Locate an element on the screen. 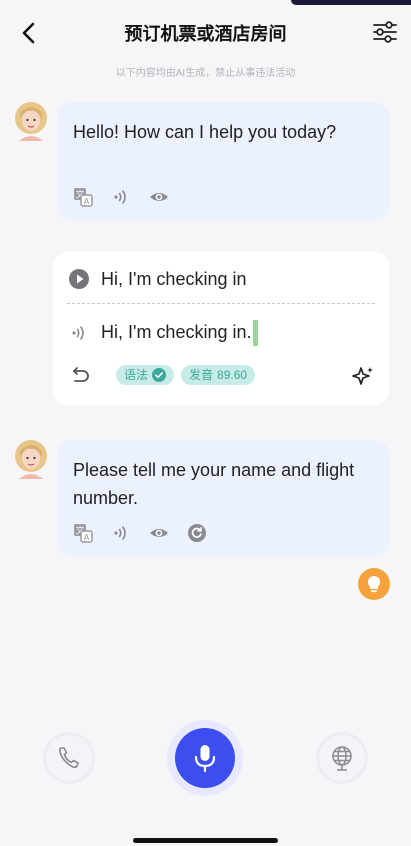  message-text: Hello! How can I help you today? is located at coordinates (205, 132).